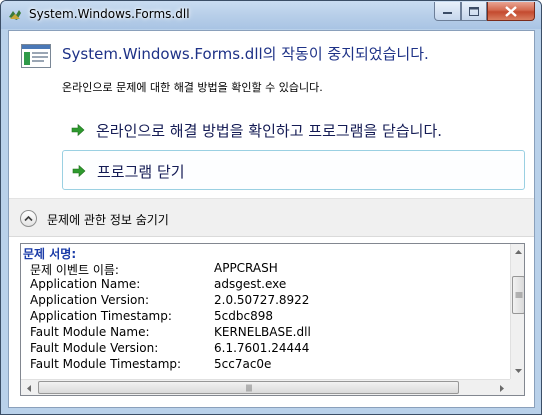 Image resolution: width=542 pixels, height=415 pixels. Describe the element at coordinates (90, 332) in the screenshot. I see `detail-key: Fault Module Name:` at that location.